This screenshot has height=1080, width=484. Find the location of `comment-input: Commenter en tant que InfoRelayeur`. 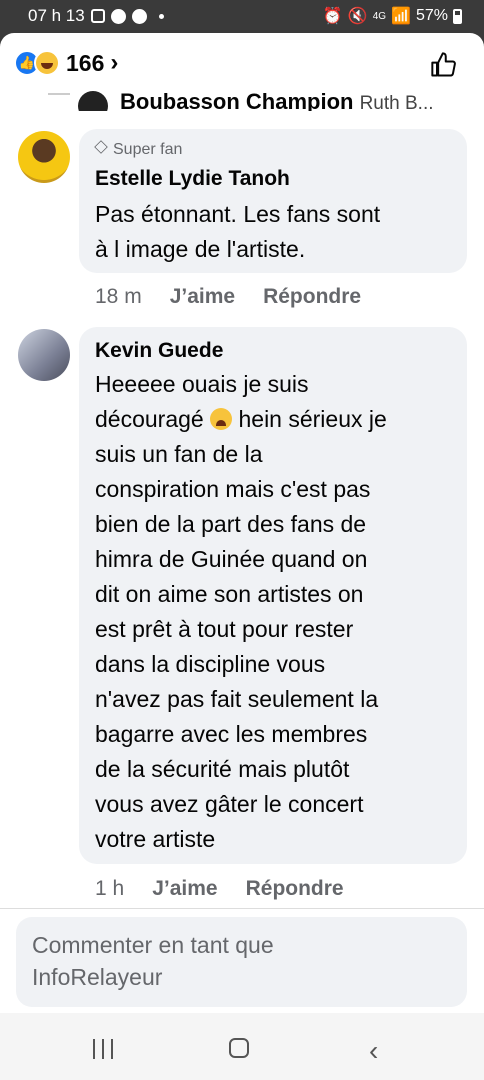

comment-input: Commenter en tant que InfoRelayeur is located at coordinates (242, 961).